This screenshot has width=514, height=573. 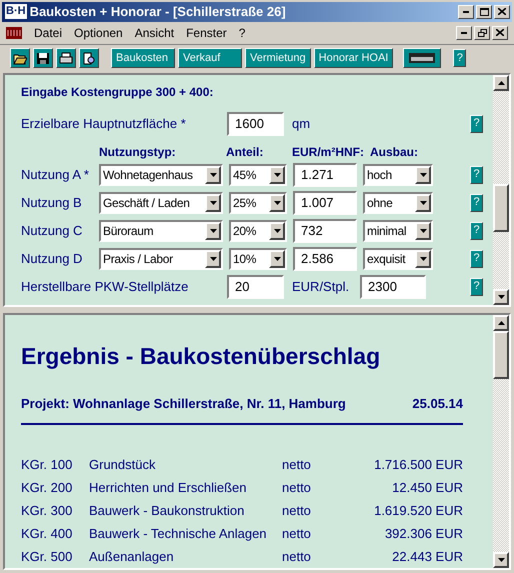 I want to click on folder-button, so click(x=20, y=58).